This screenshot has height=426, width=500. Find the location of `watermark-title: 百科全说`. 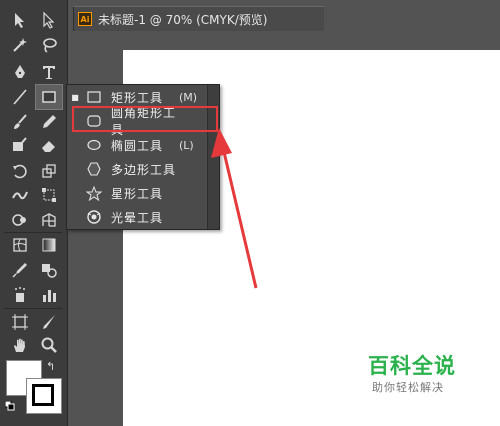

watermark-title: 百科全说 is located at coordinates (412, 366).